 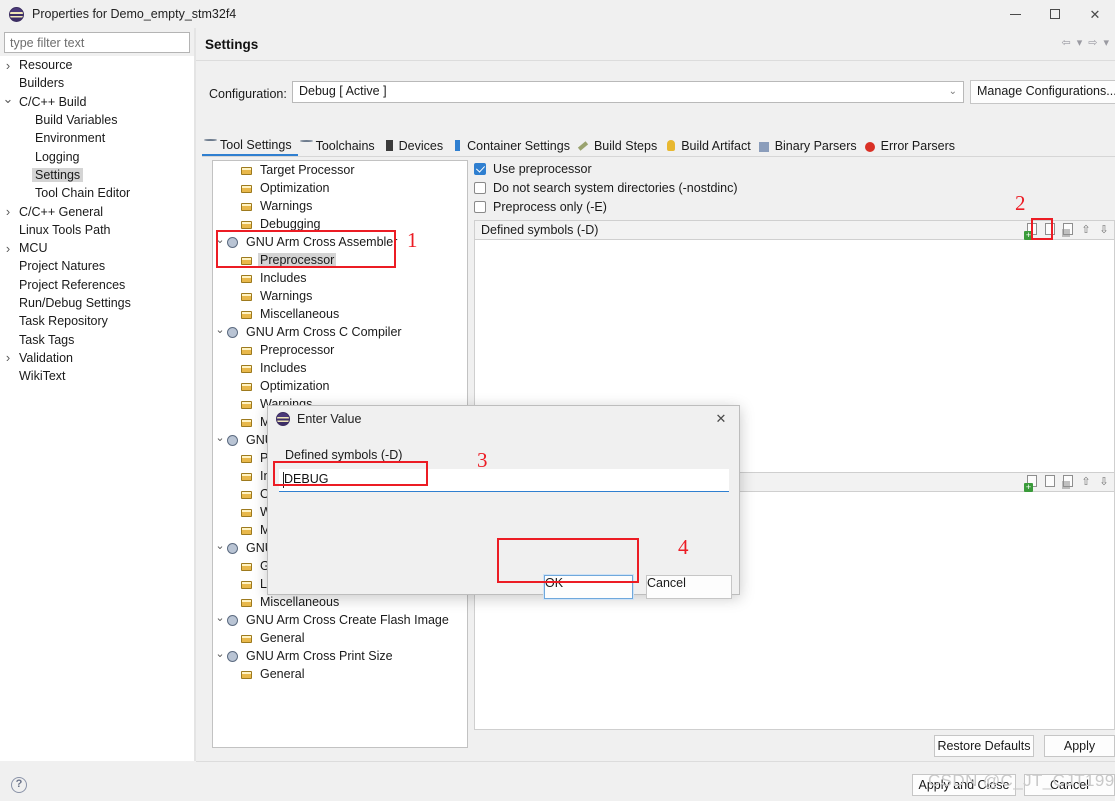 I want to click on tool-tree-label: General, so click(x=282, y=674).